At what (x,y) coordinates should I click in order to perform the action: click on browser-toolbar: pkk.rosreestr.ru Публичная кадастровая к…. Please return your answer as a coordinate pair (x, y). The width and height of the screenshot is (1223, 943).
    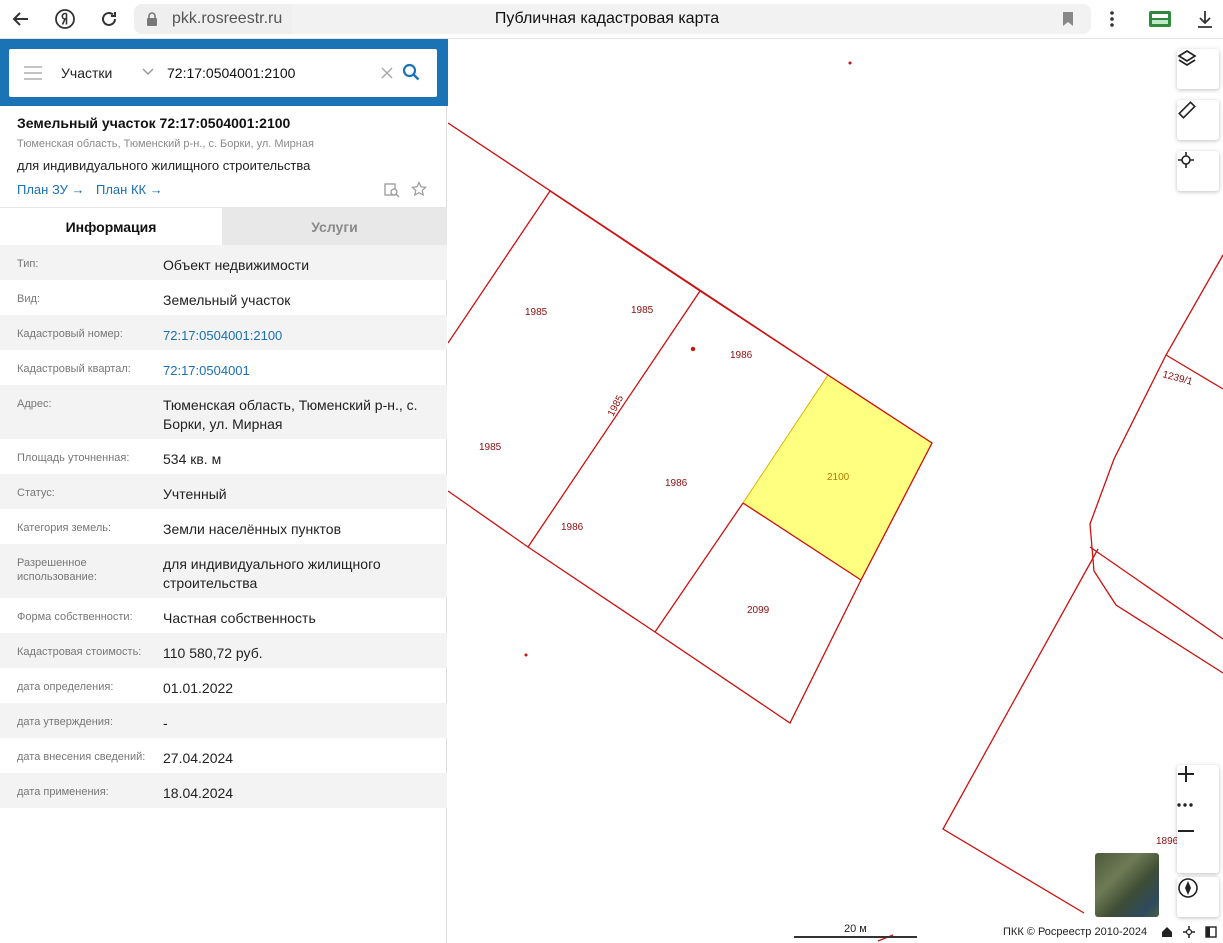
    Looking at the image, I should click on (611, 19).